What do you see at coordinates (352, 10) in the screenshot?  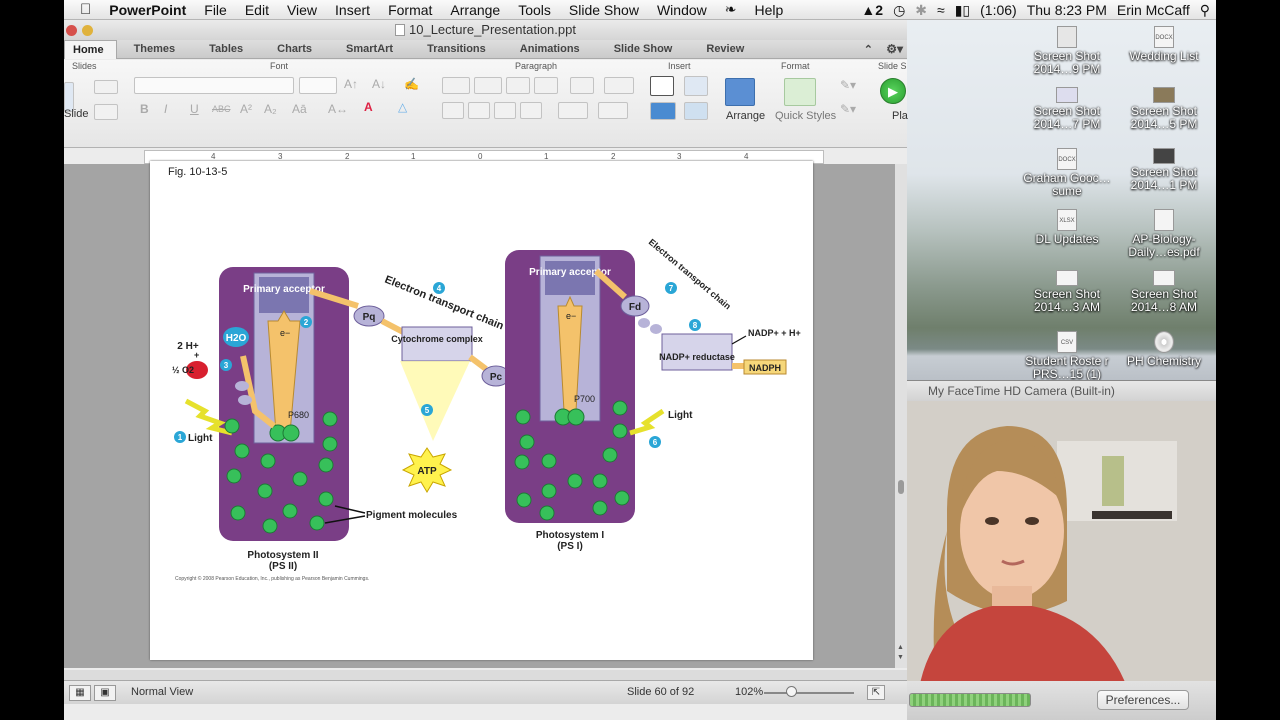 I see `menu-insert: Insert` at bounding box center [352, 10].